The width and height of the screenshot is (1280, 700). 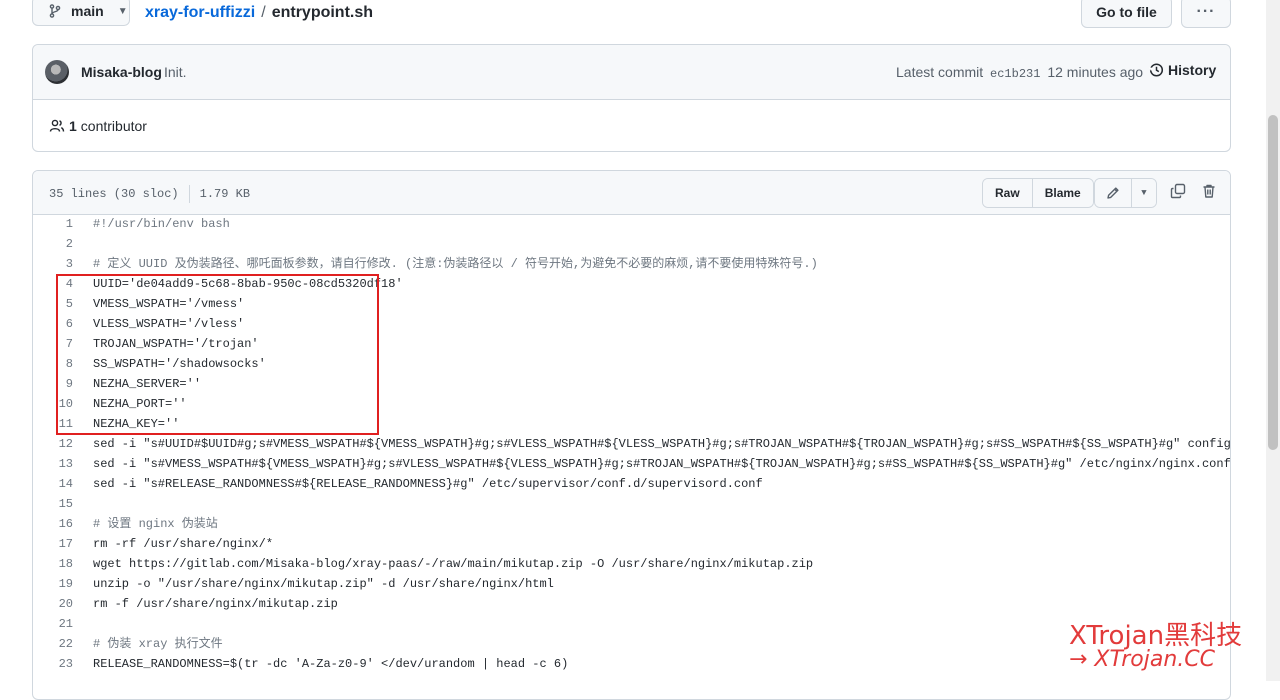 What do you see at coordinates (631, 644) in the screenshot?
I see `code-line: 22 # 伪装 xray 执行文件` at bounding box center [631, 644].